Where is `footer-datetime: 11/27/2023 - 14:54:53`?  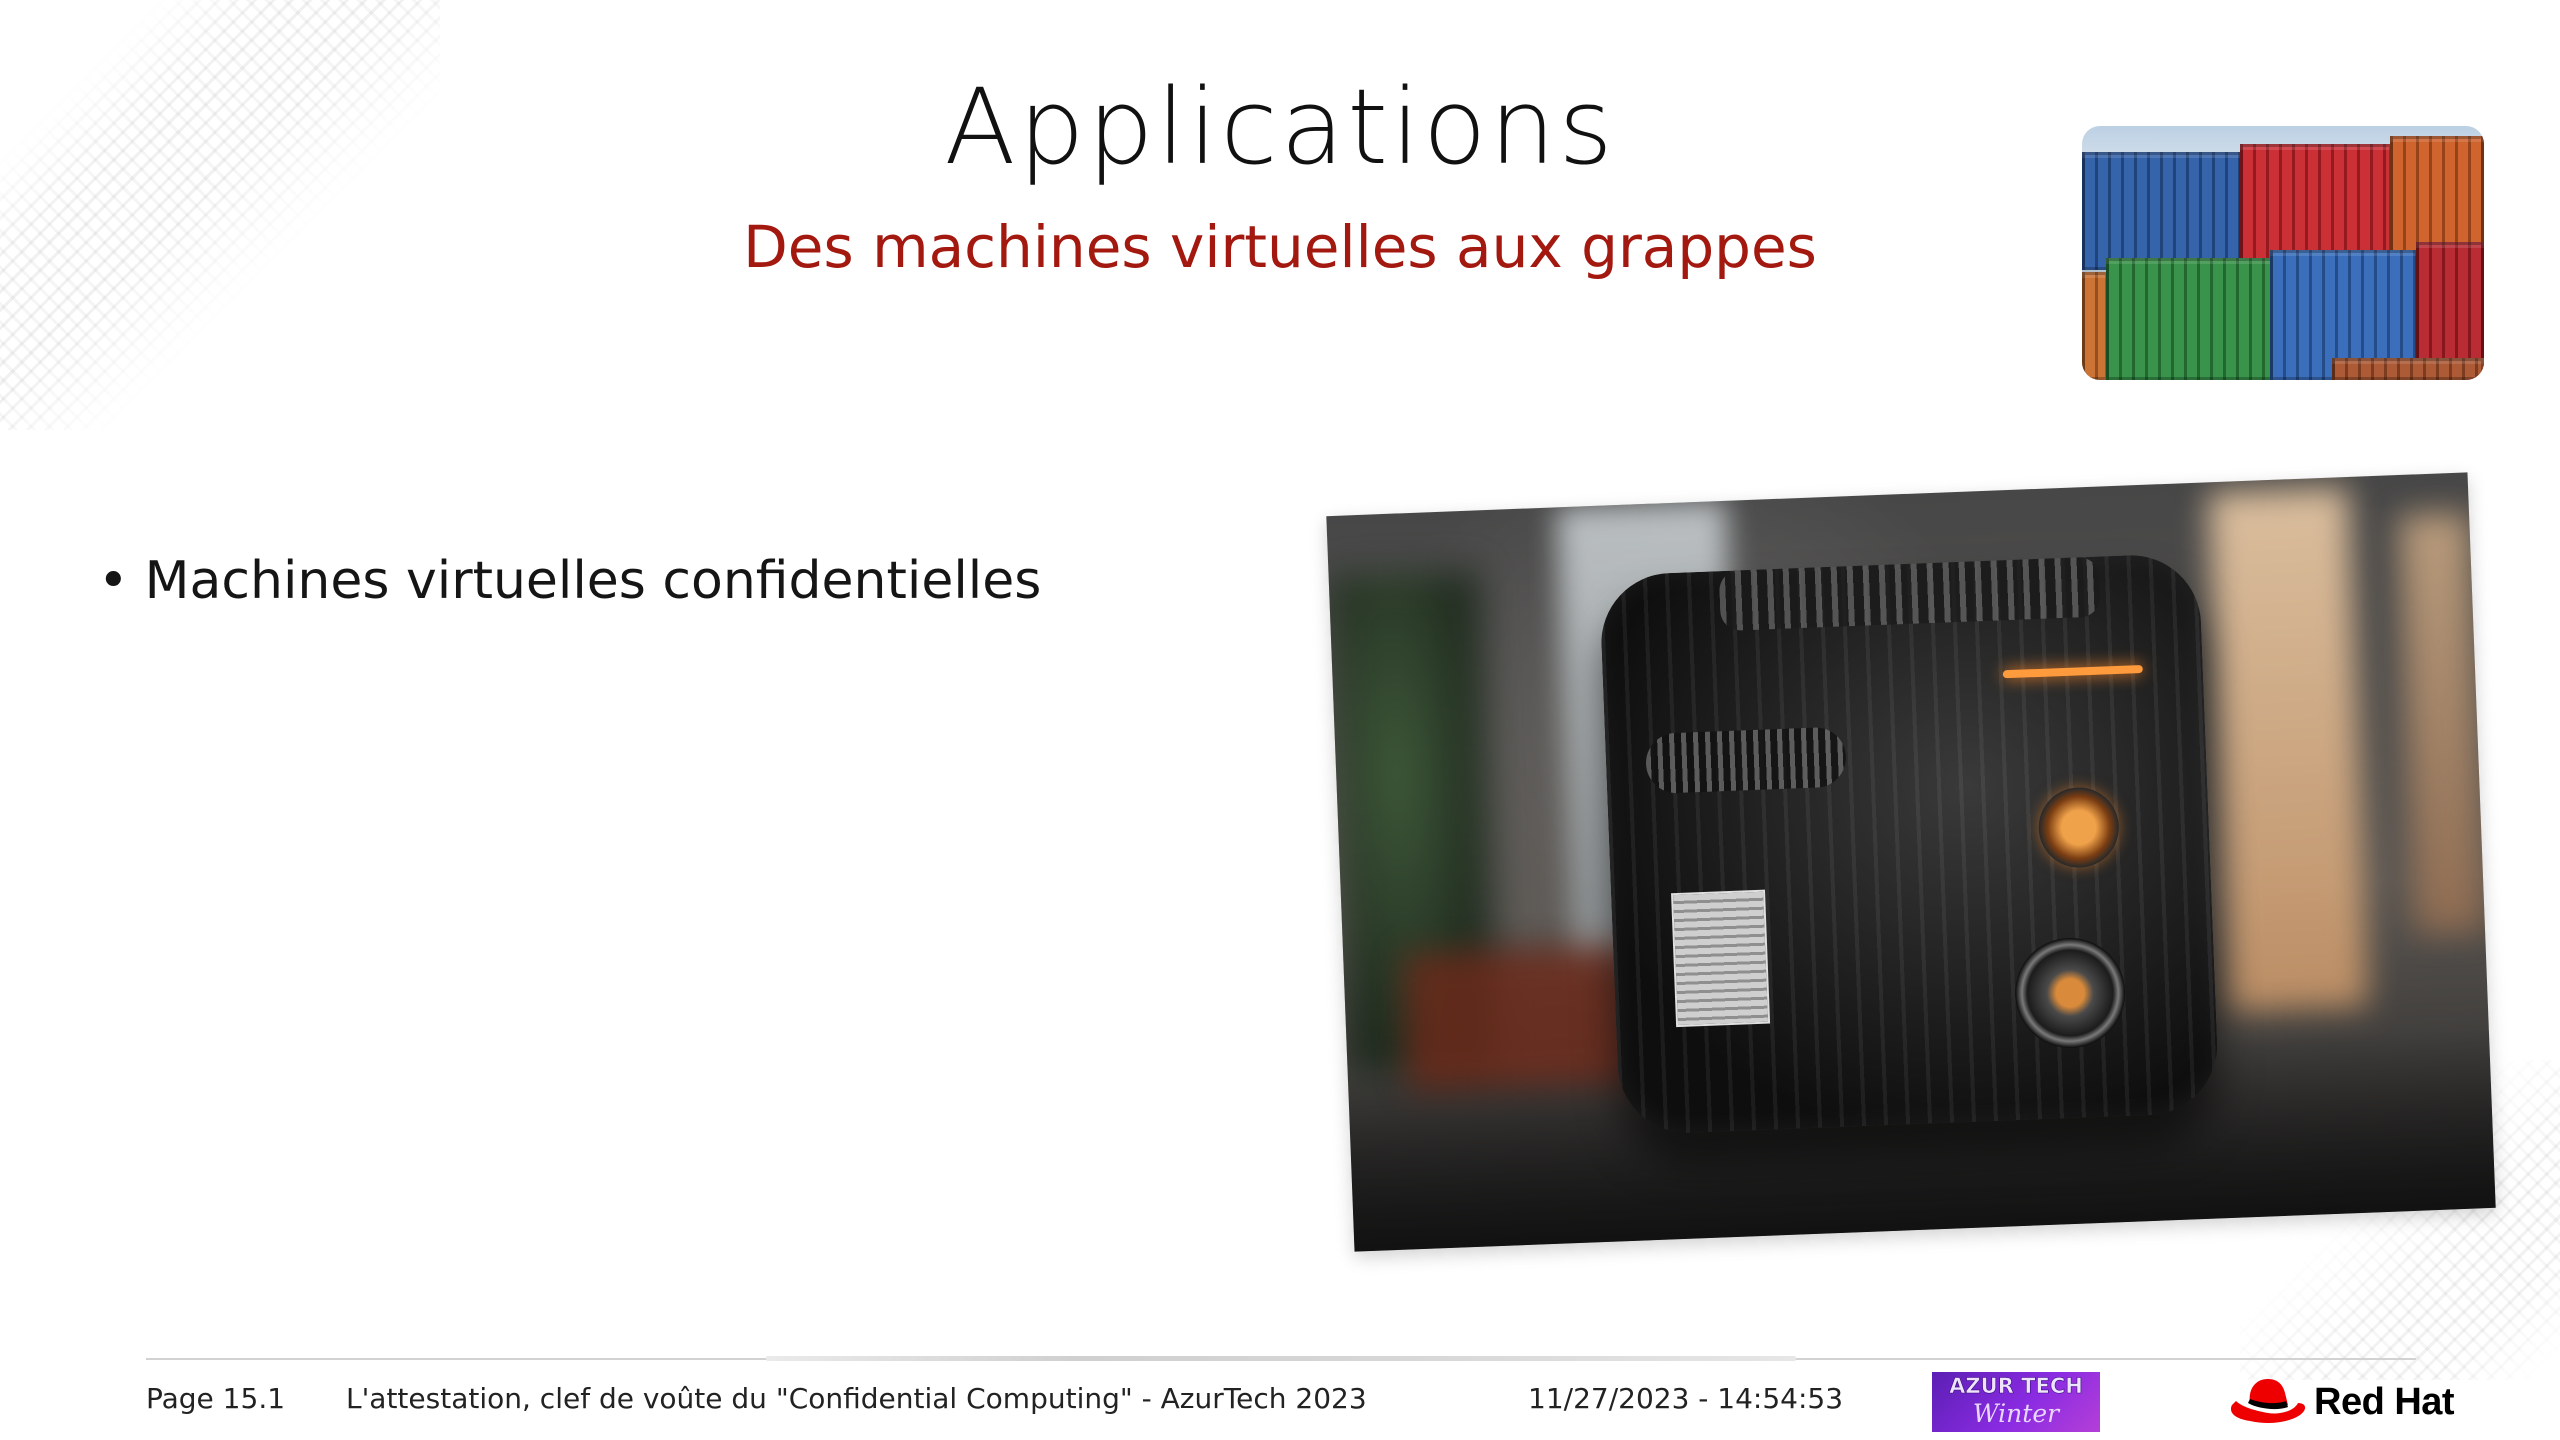
footer-datetime: 11/27/2023 - 14:54:53 is located at coordinates (1686, 1398).